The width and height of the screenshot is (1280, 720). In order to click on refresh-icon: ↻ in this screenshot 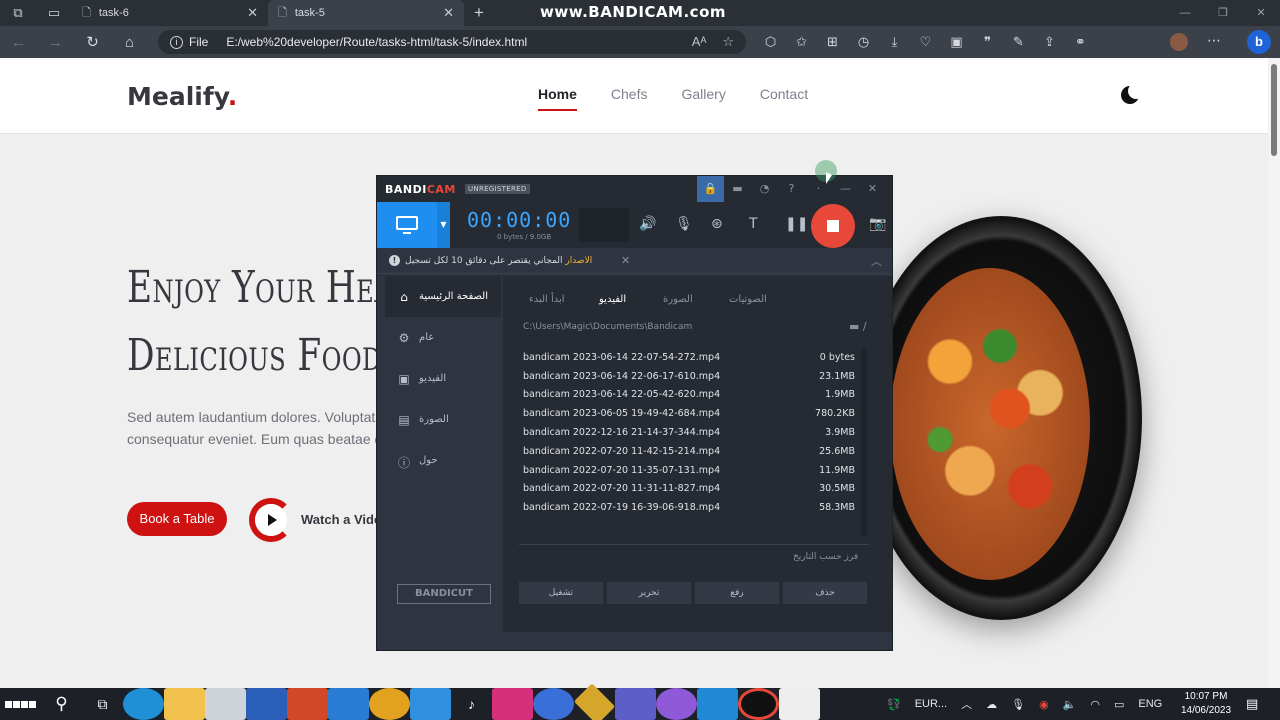, I will do `click(92, 42)`.